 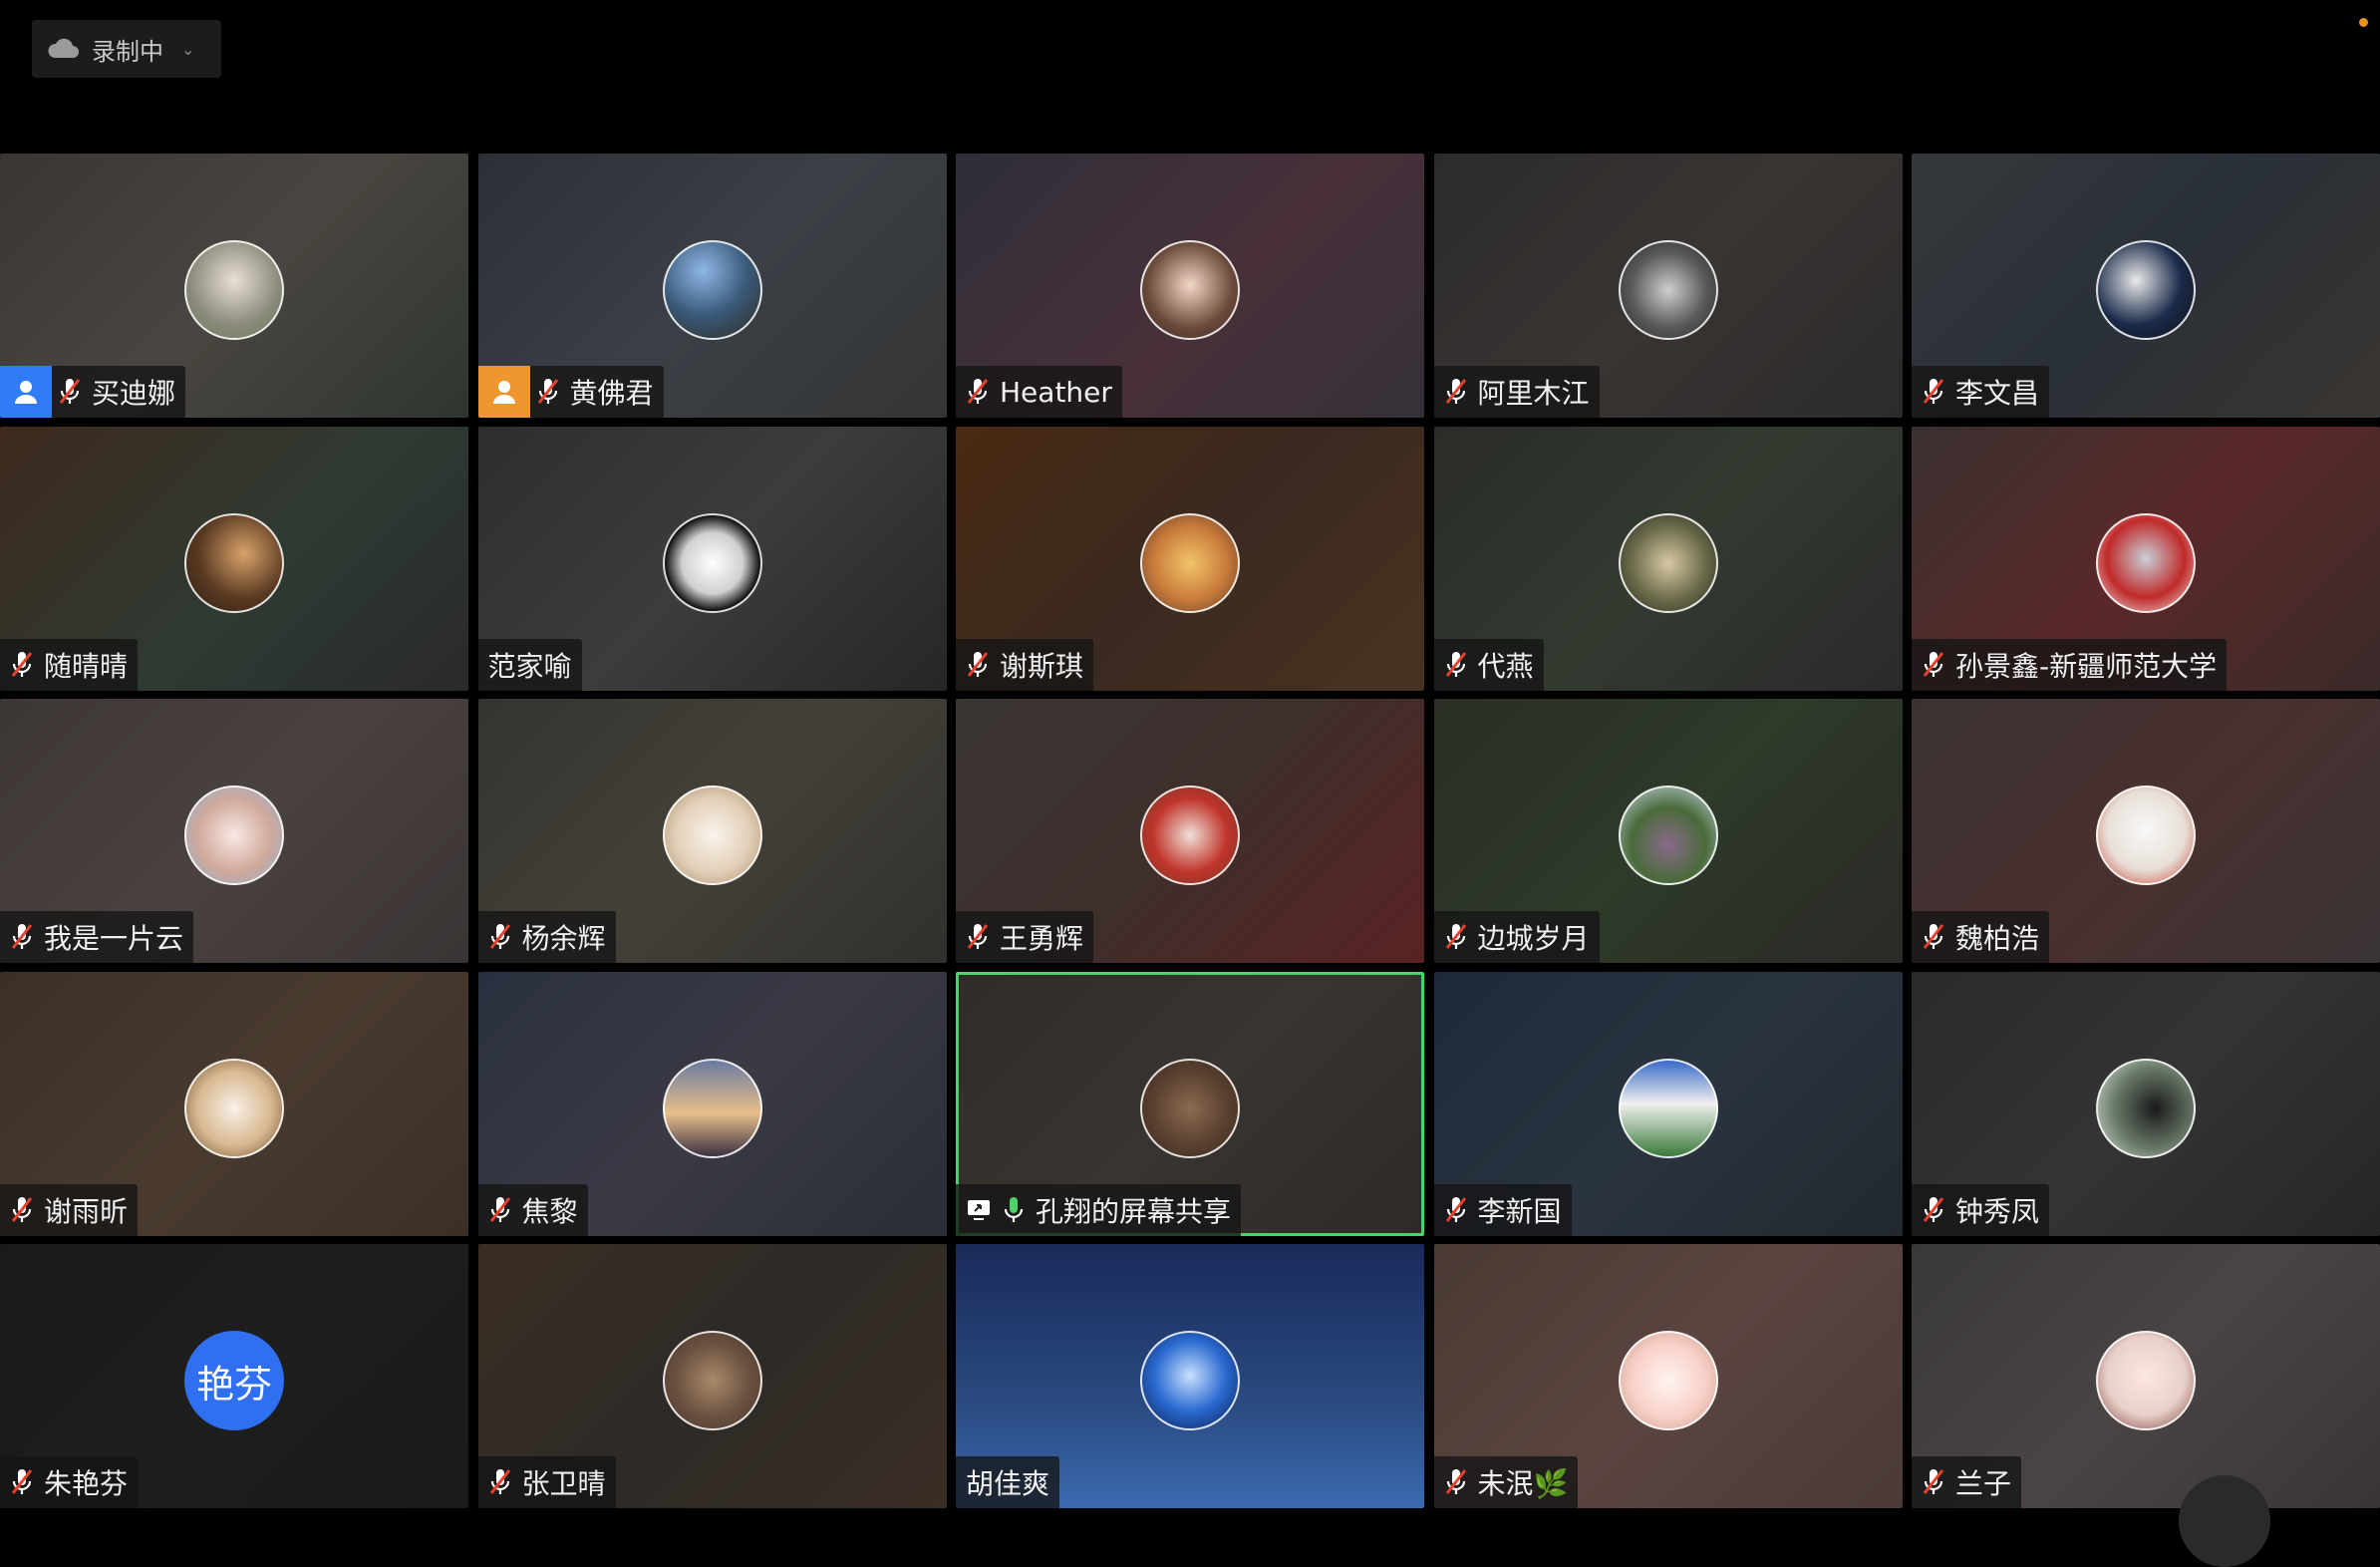 What do you see at coordinates (1190, 1380) in the screenshot?
I see `photo-tree-icon` at bounding box center [1190, 1380].